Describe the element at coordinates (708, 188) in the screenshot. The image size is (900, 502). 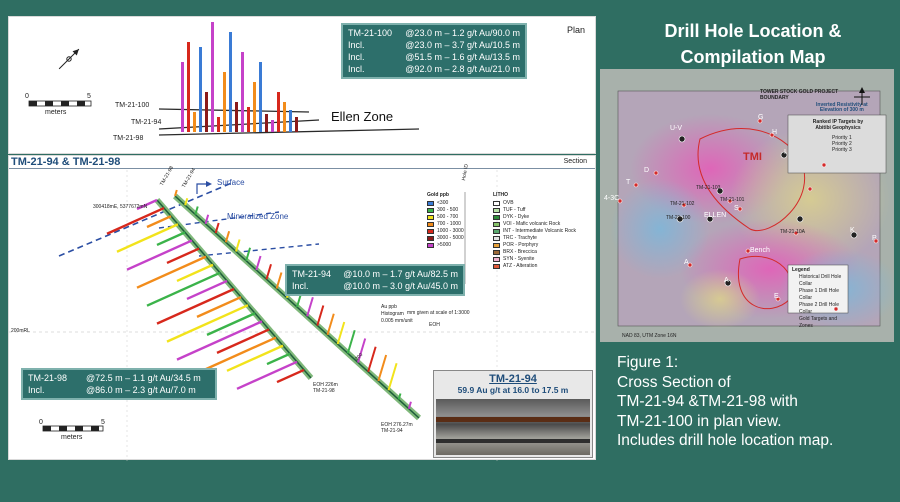
I see `map-hole-103: TM-21-103` at that location.